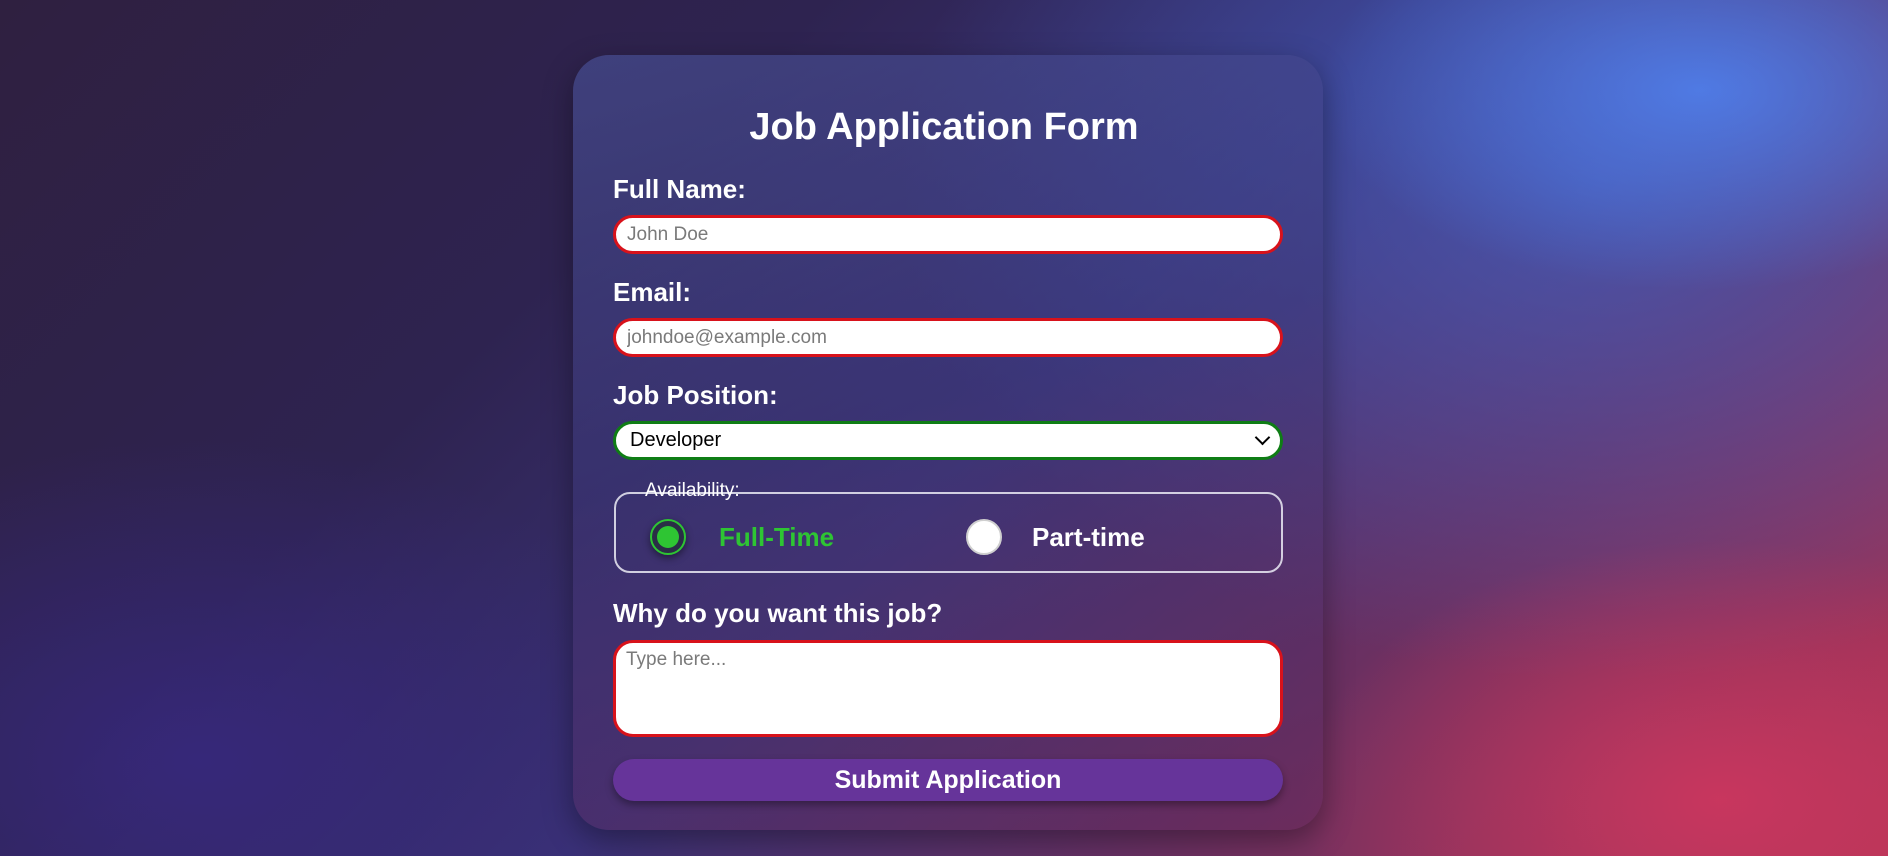 Image resolution: width=1888 pixels, height=856 pixels. What do you see at coordinates (944, 127) in the screenshot?
I see `form-title: Job Application Form` at bounding box center [944, 127].